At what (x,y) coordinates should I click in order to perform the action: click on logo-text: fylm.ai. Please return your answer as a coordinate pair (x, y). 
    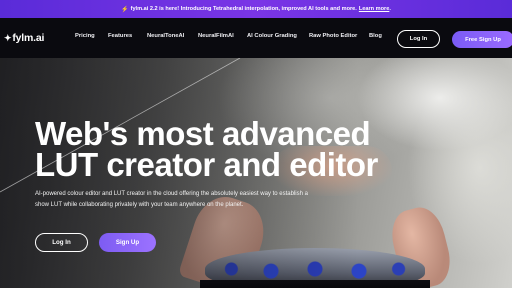
    Looking at the image, I should click on (28, 38).